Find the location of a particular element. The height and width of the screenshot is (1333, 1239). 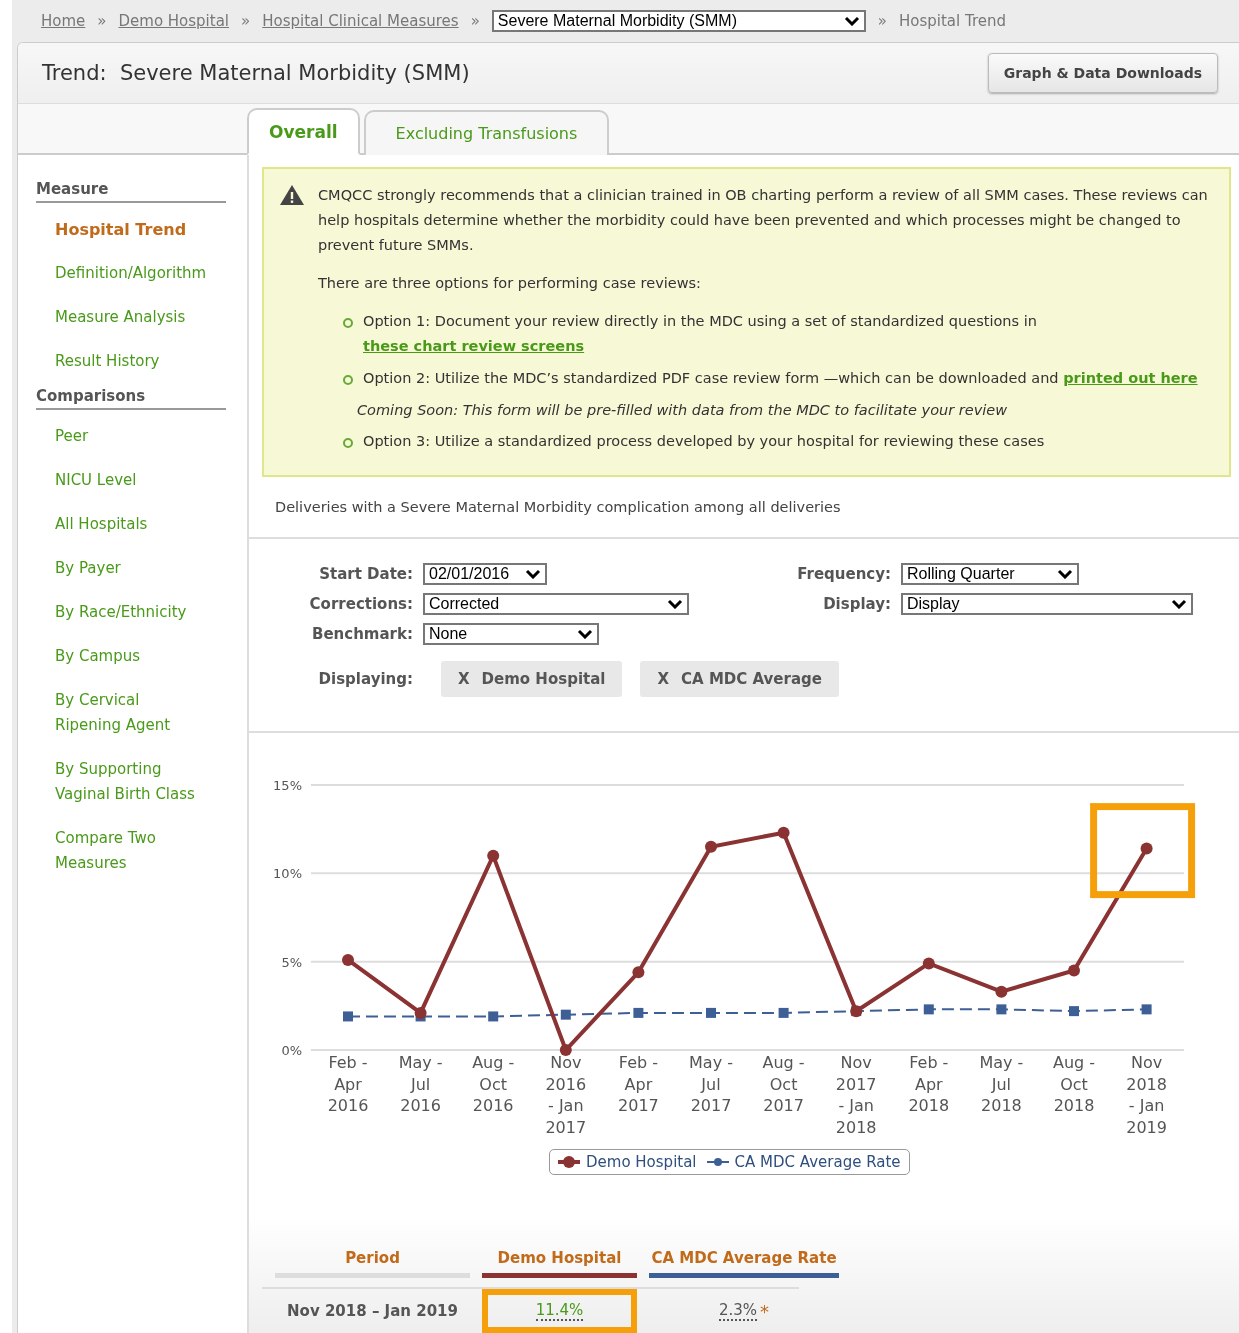

dropdown: 02/01/2016 is located at coordinates (485, 574).